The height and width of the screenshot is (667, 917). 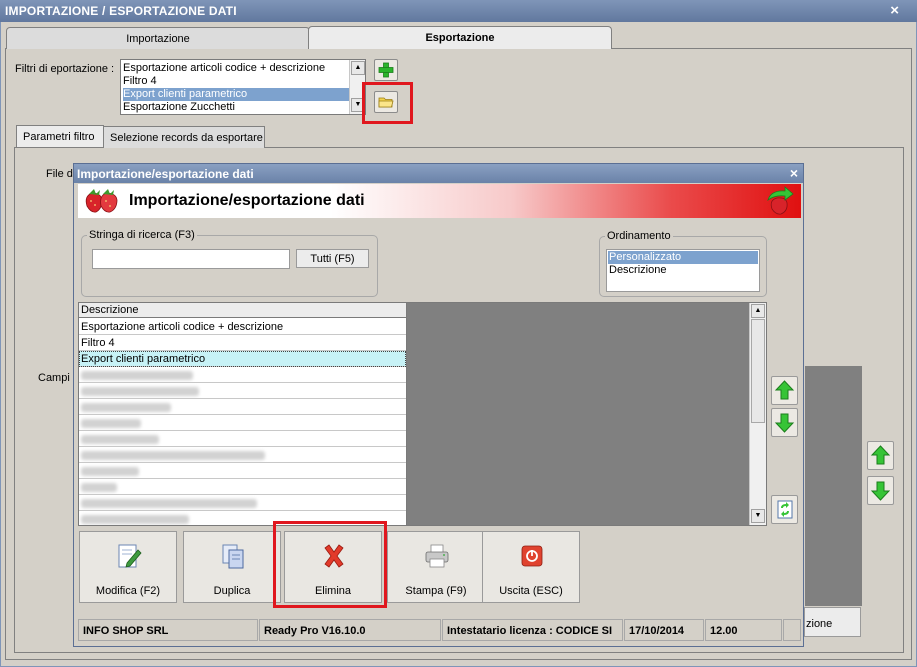 I want to click on status-version: Ready Pro V16.10.0, so click(x=350, y=630).